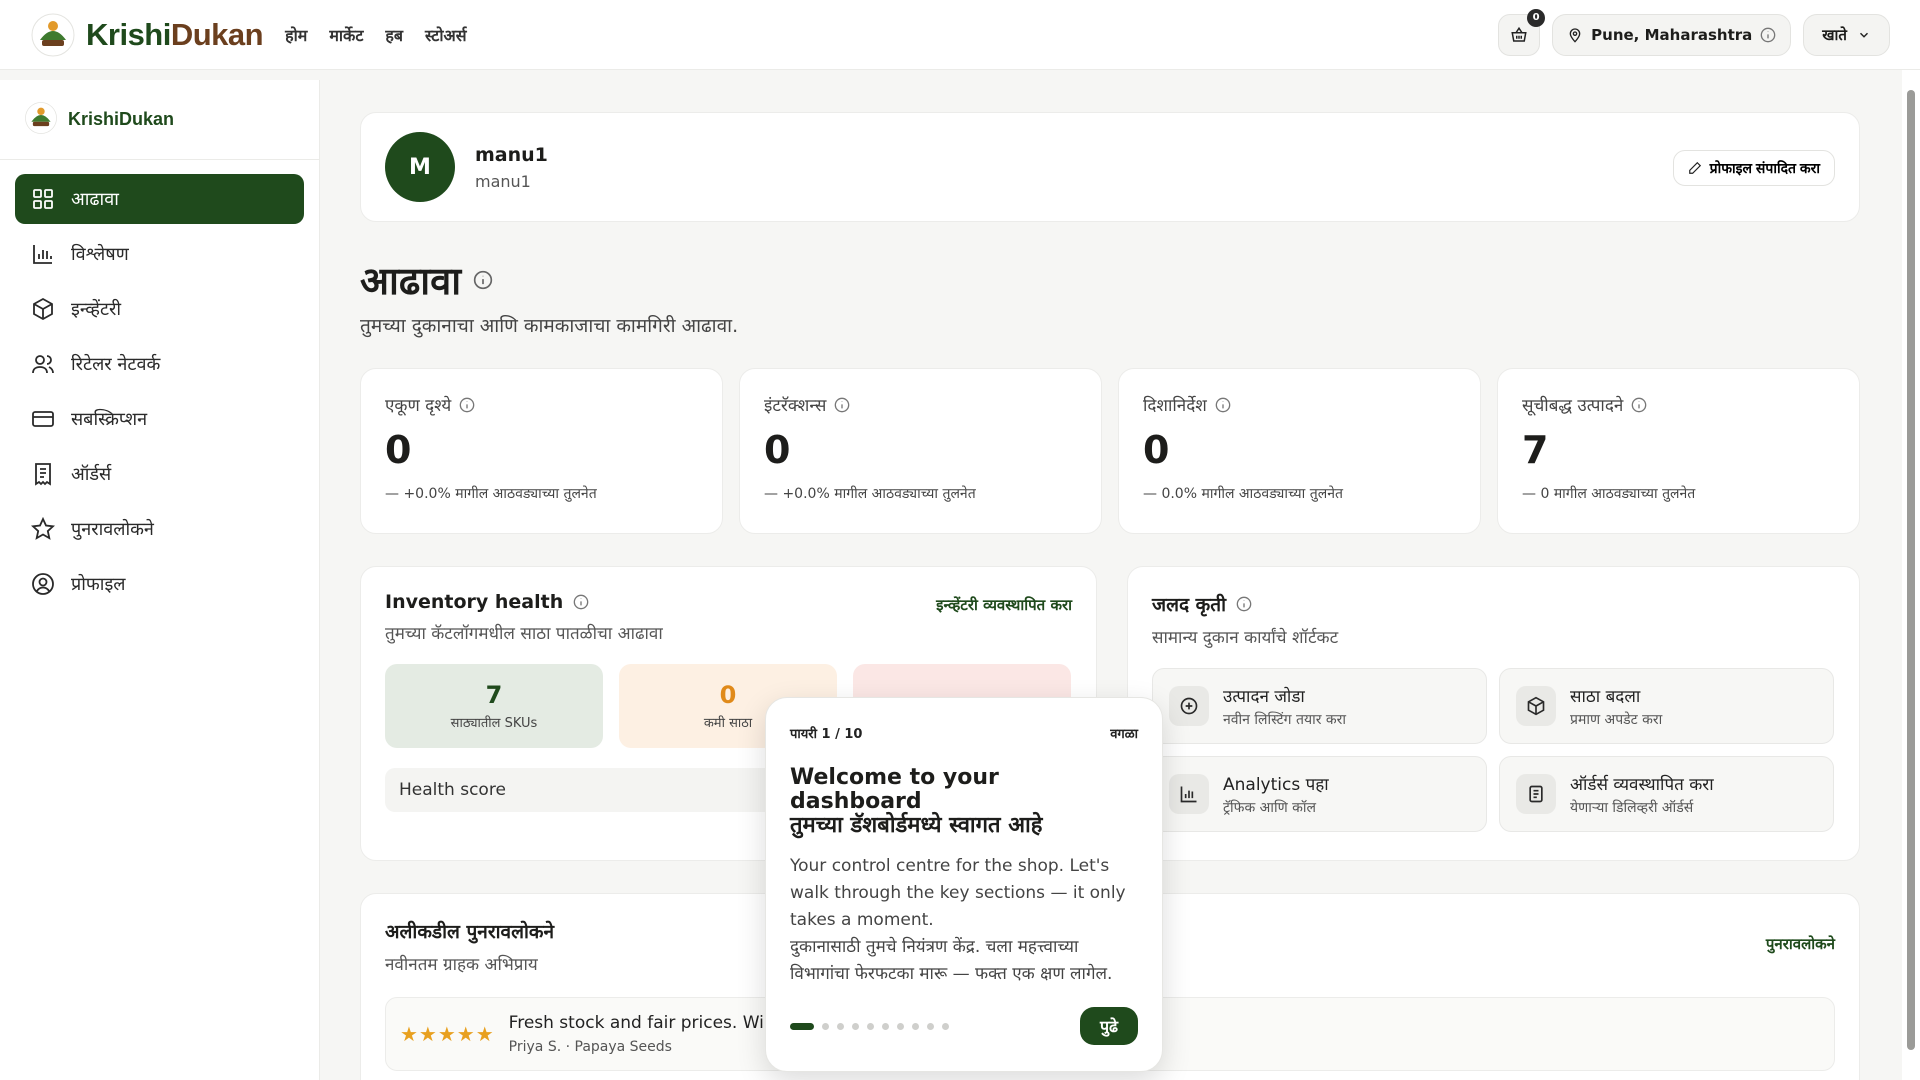 The image size is (1920, 1080). What do you see at coordinates (795, 406) in the screenshot?
I see `stat-label: इंटरॅक्शन्स` at bounding box center [795, 406].